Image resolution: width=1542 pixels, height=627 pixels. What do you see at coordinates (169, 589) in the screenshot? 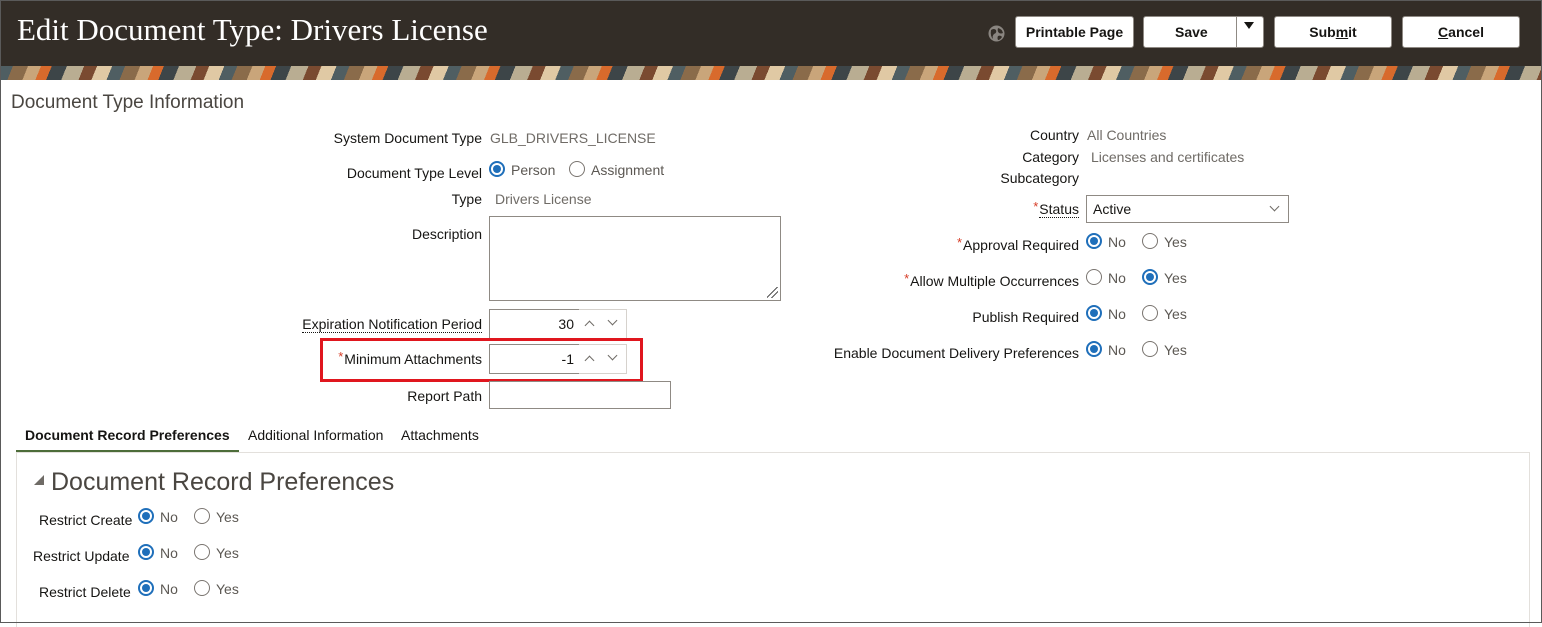
I see `restrict-delete-no-label: No` at bounding box center [169, 589].